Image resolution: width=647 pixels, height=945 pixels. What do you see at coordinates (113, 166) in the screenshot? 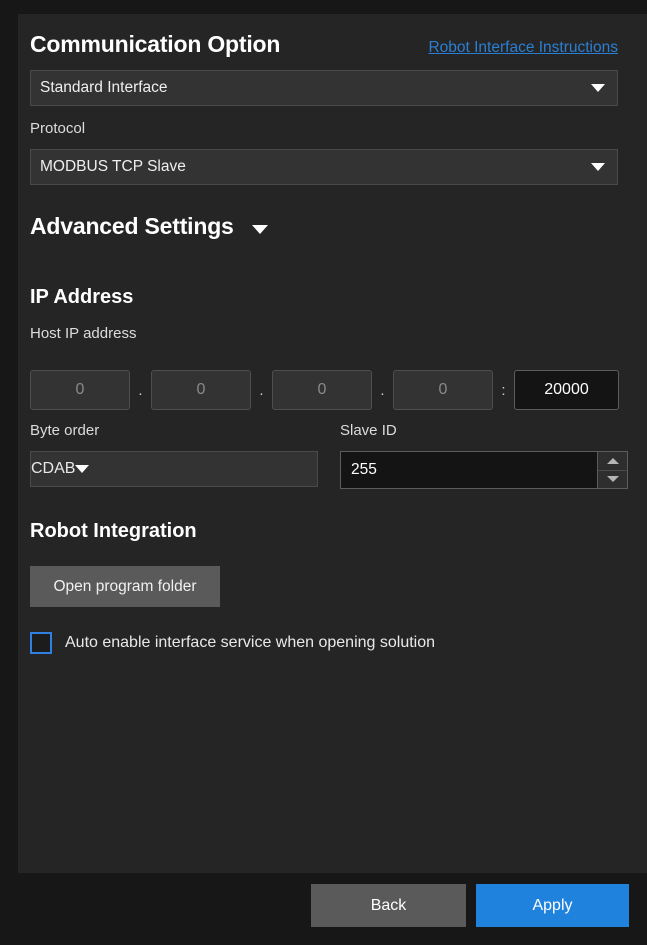
I see `protocol-select-value: MODBUS TCP Slave` at bounding box center [113, 166].